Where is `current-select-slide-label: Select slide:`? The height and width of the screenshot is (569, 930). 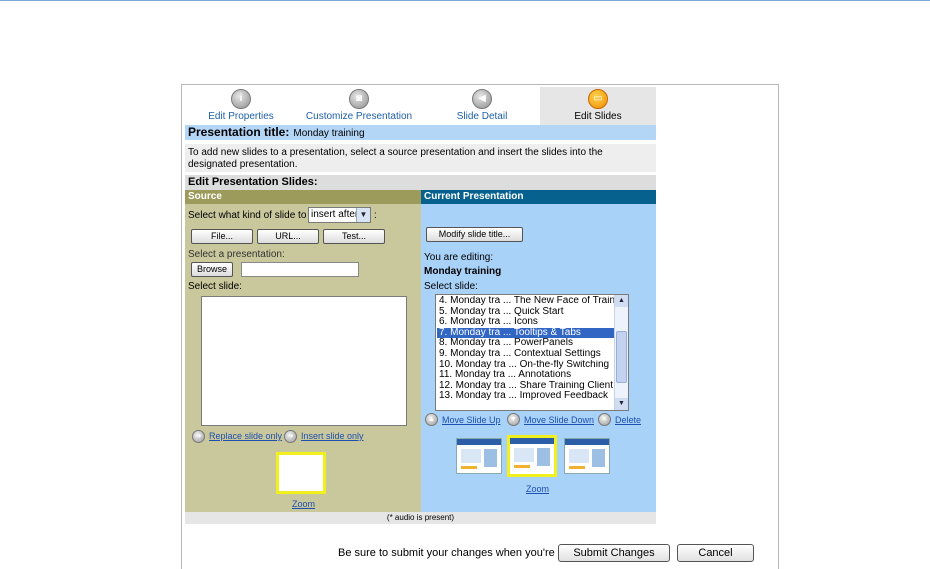 current-select-slide-label: Select slide: is located at coordinates (451, 286).